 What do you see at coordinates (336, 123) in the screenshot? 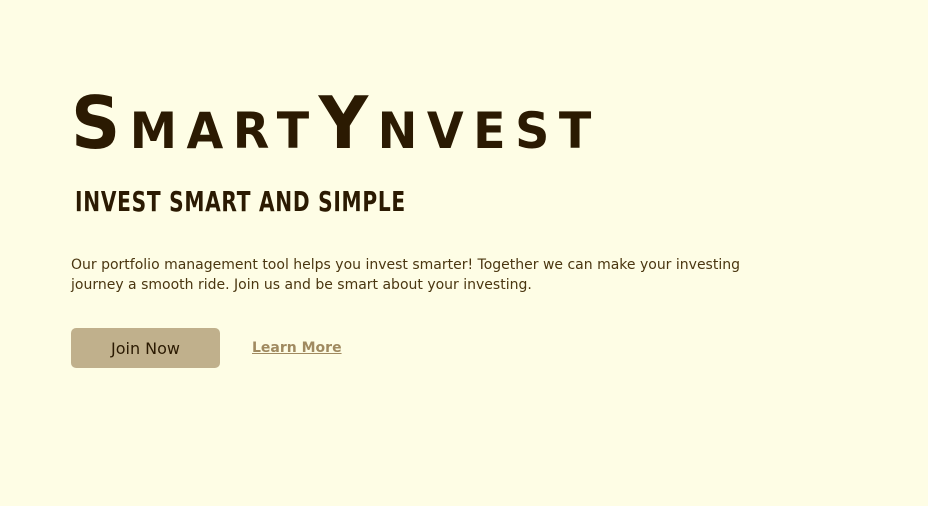
I see `brand-title: SmartYnvest` at bounding box center [336, 123].